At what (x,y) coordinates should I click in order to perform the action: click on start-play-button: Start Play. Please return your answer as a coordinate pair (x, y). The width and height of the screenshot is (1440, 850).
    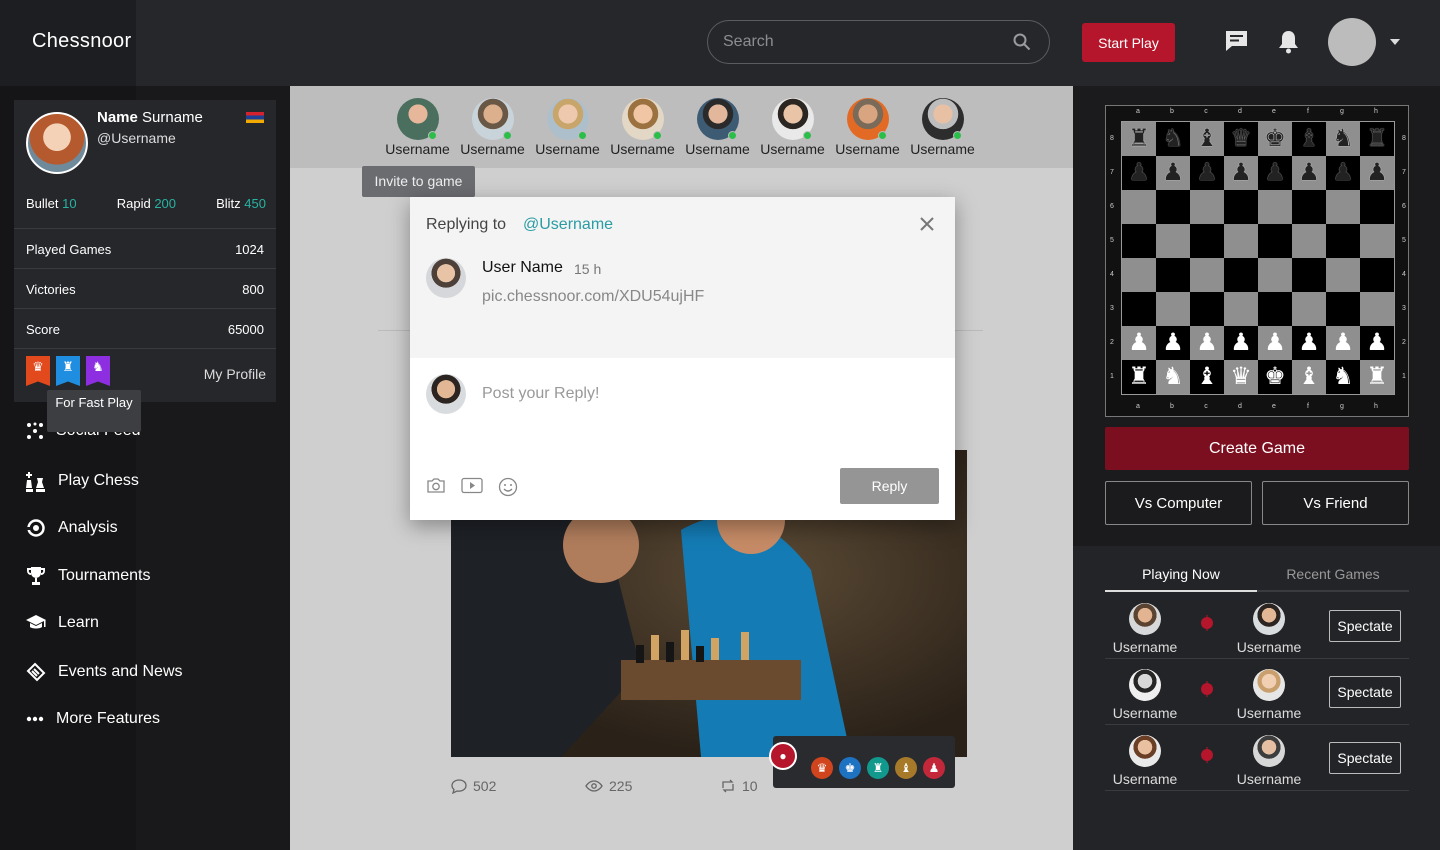
    Looking at the image, I should click on (1128, 42).